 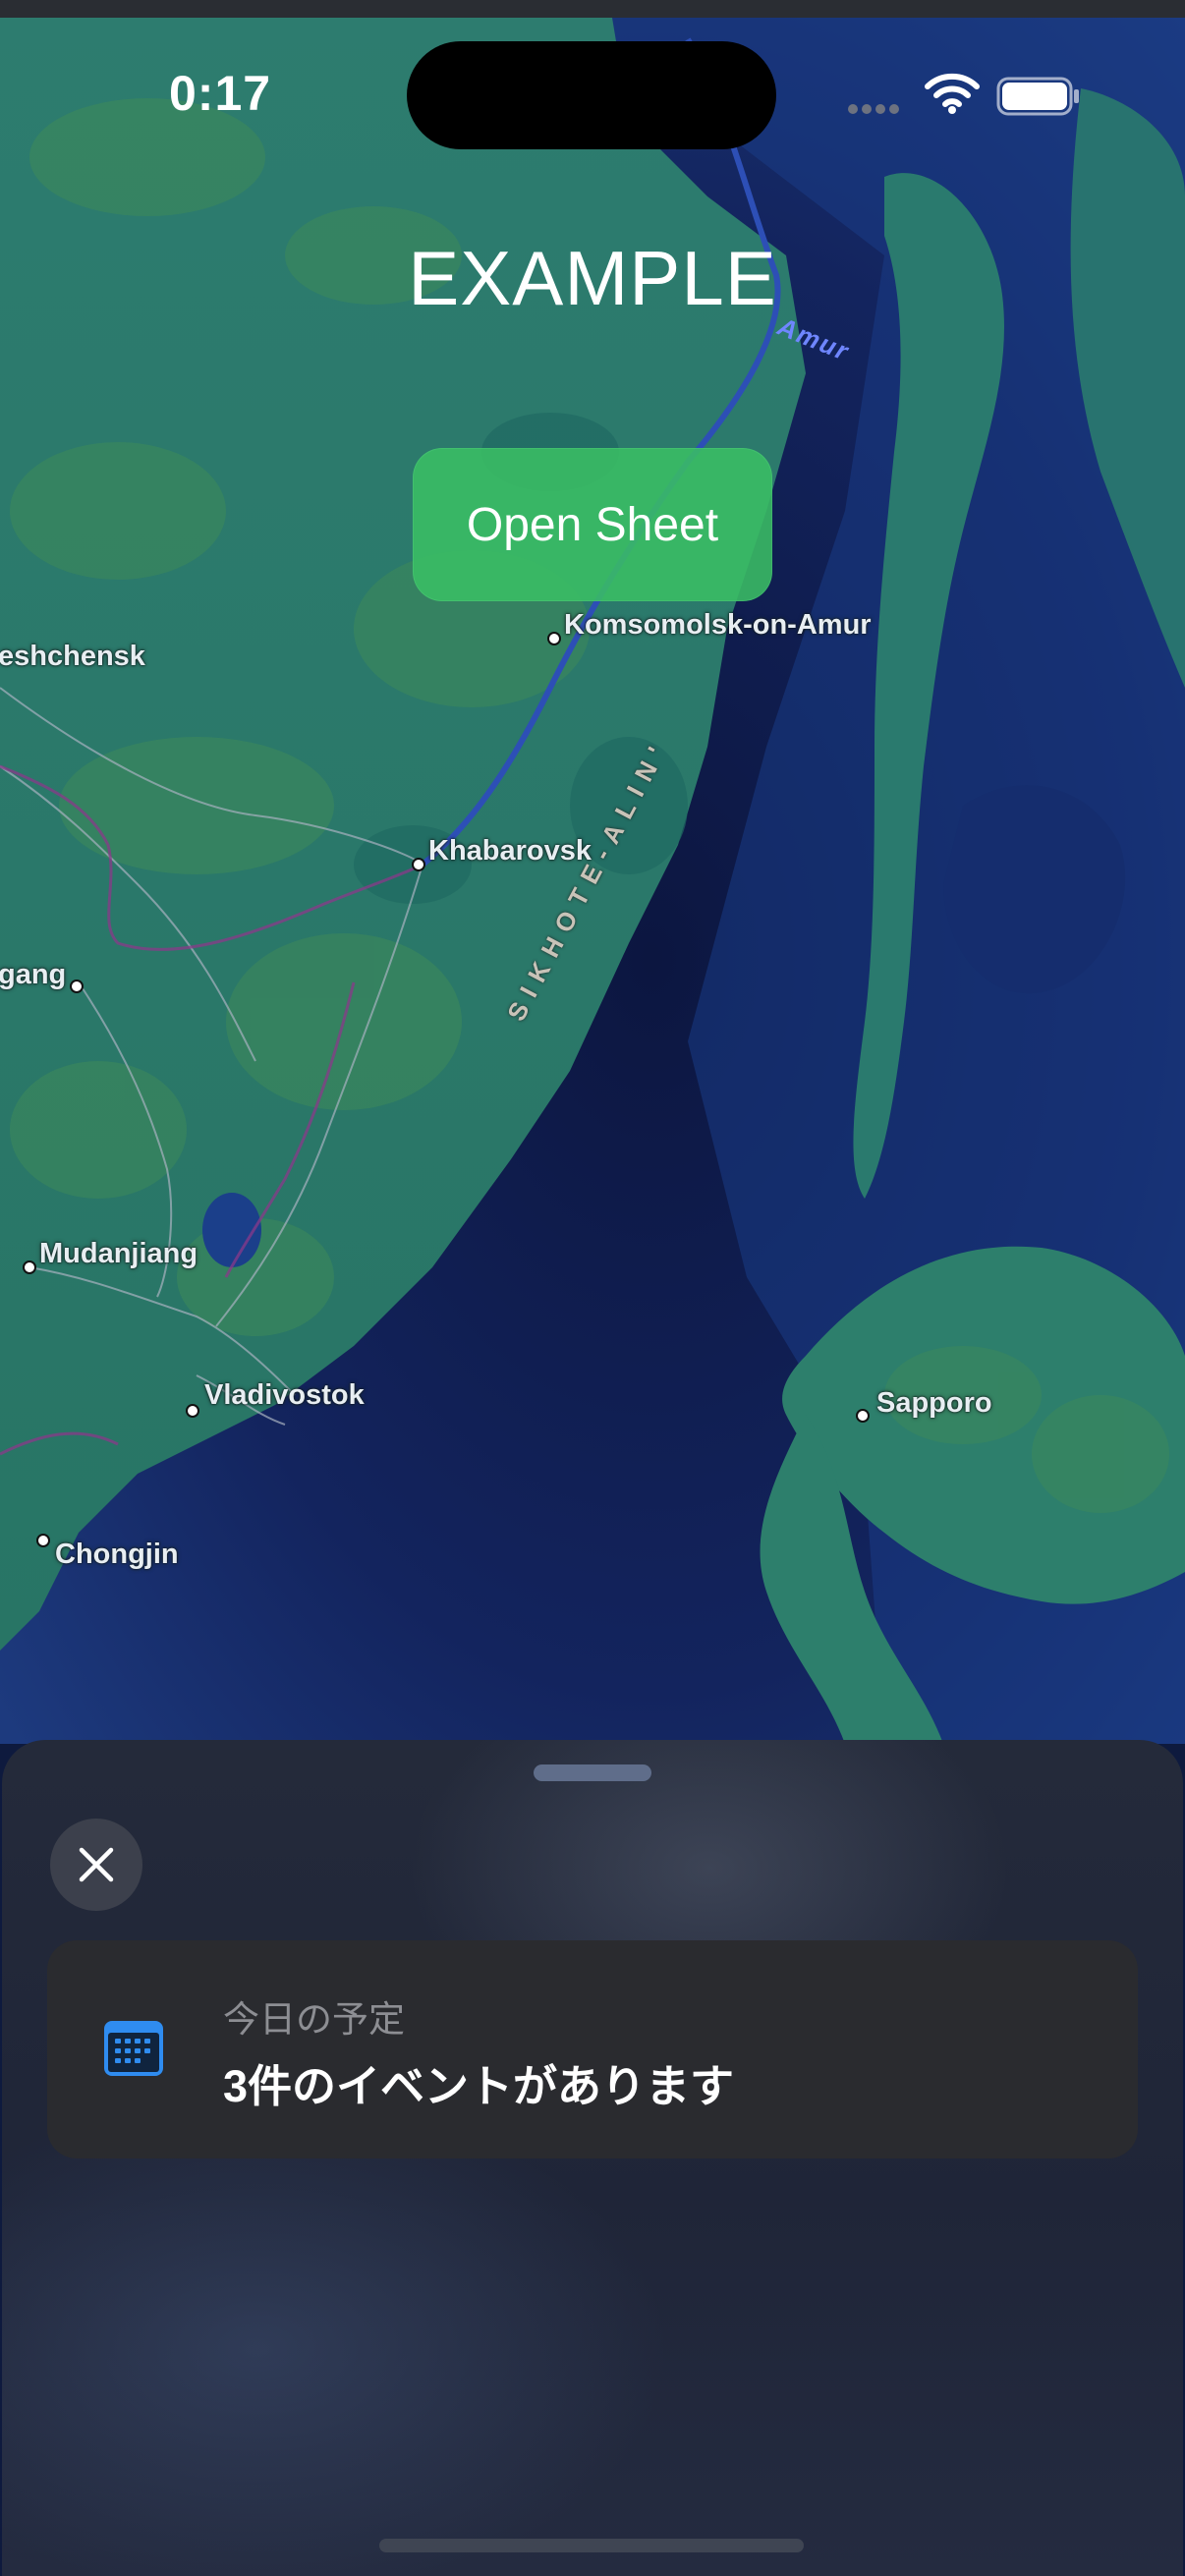 I want to click on open-sheet-button: Open Sheet, so click(x=592, y=524).